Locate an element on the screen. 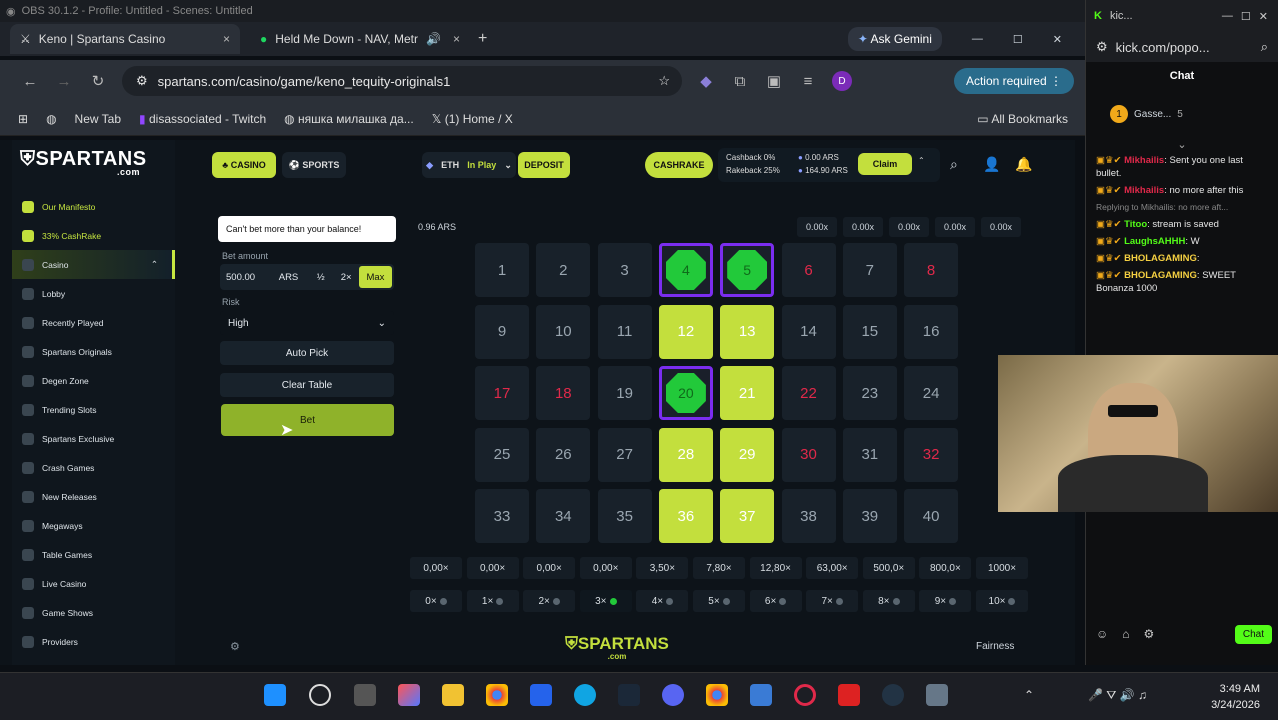 The image size is (1278, 720). sidebar-item: Degen Zone is located at coordinates (93, 380).